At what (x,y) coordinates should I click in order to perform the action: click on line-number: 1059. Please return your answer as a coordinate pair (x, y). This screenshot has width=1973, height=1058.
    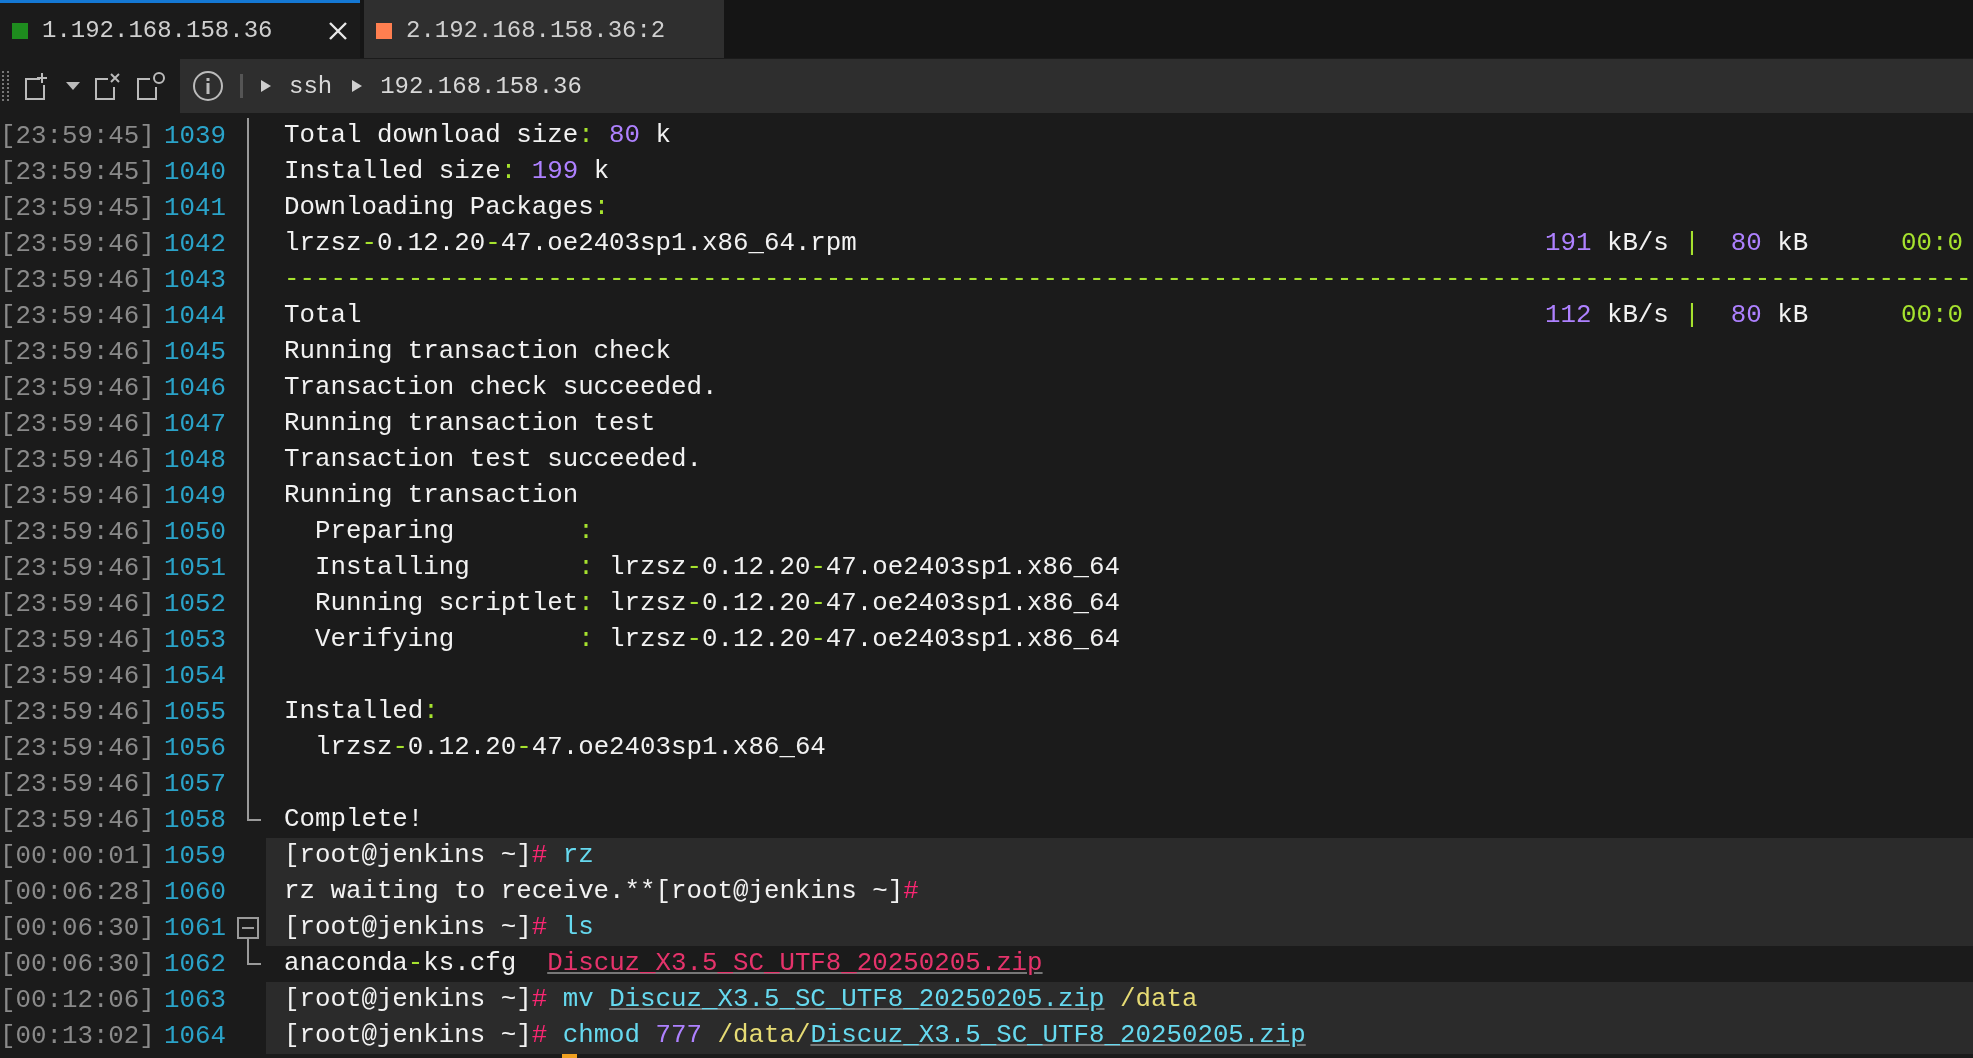
    Looking at the image, I should click on (195, 856).